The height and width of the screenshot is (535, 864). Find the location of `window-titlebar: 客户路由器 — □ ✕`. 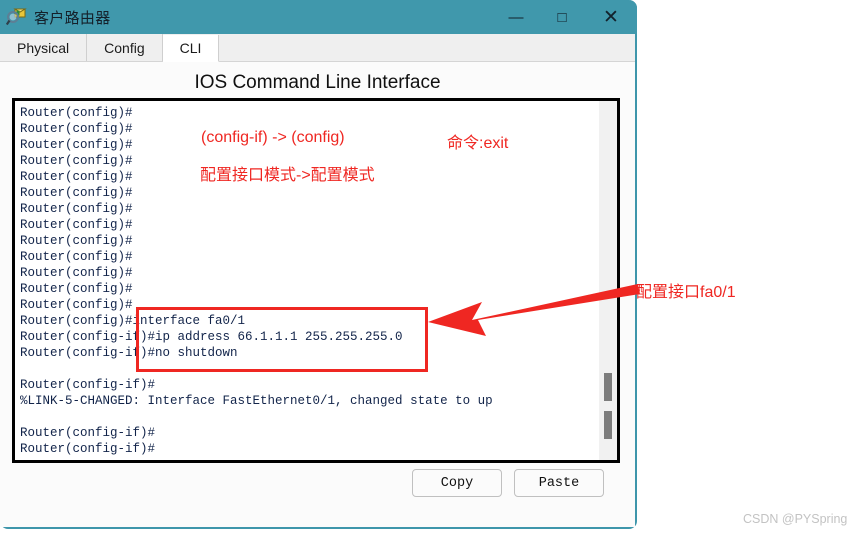

window-titlebar: 客户路由器 — □ ✕ is located at coordinates (318, 17).